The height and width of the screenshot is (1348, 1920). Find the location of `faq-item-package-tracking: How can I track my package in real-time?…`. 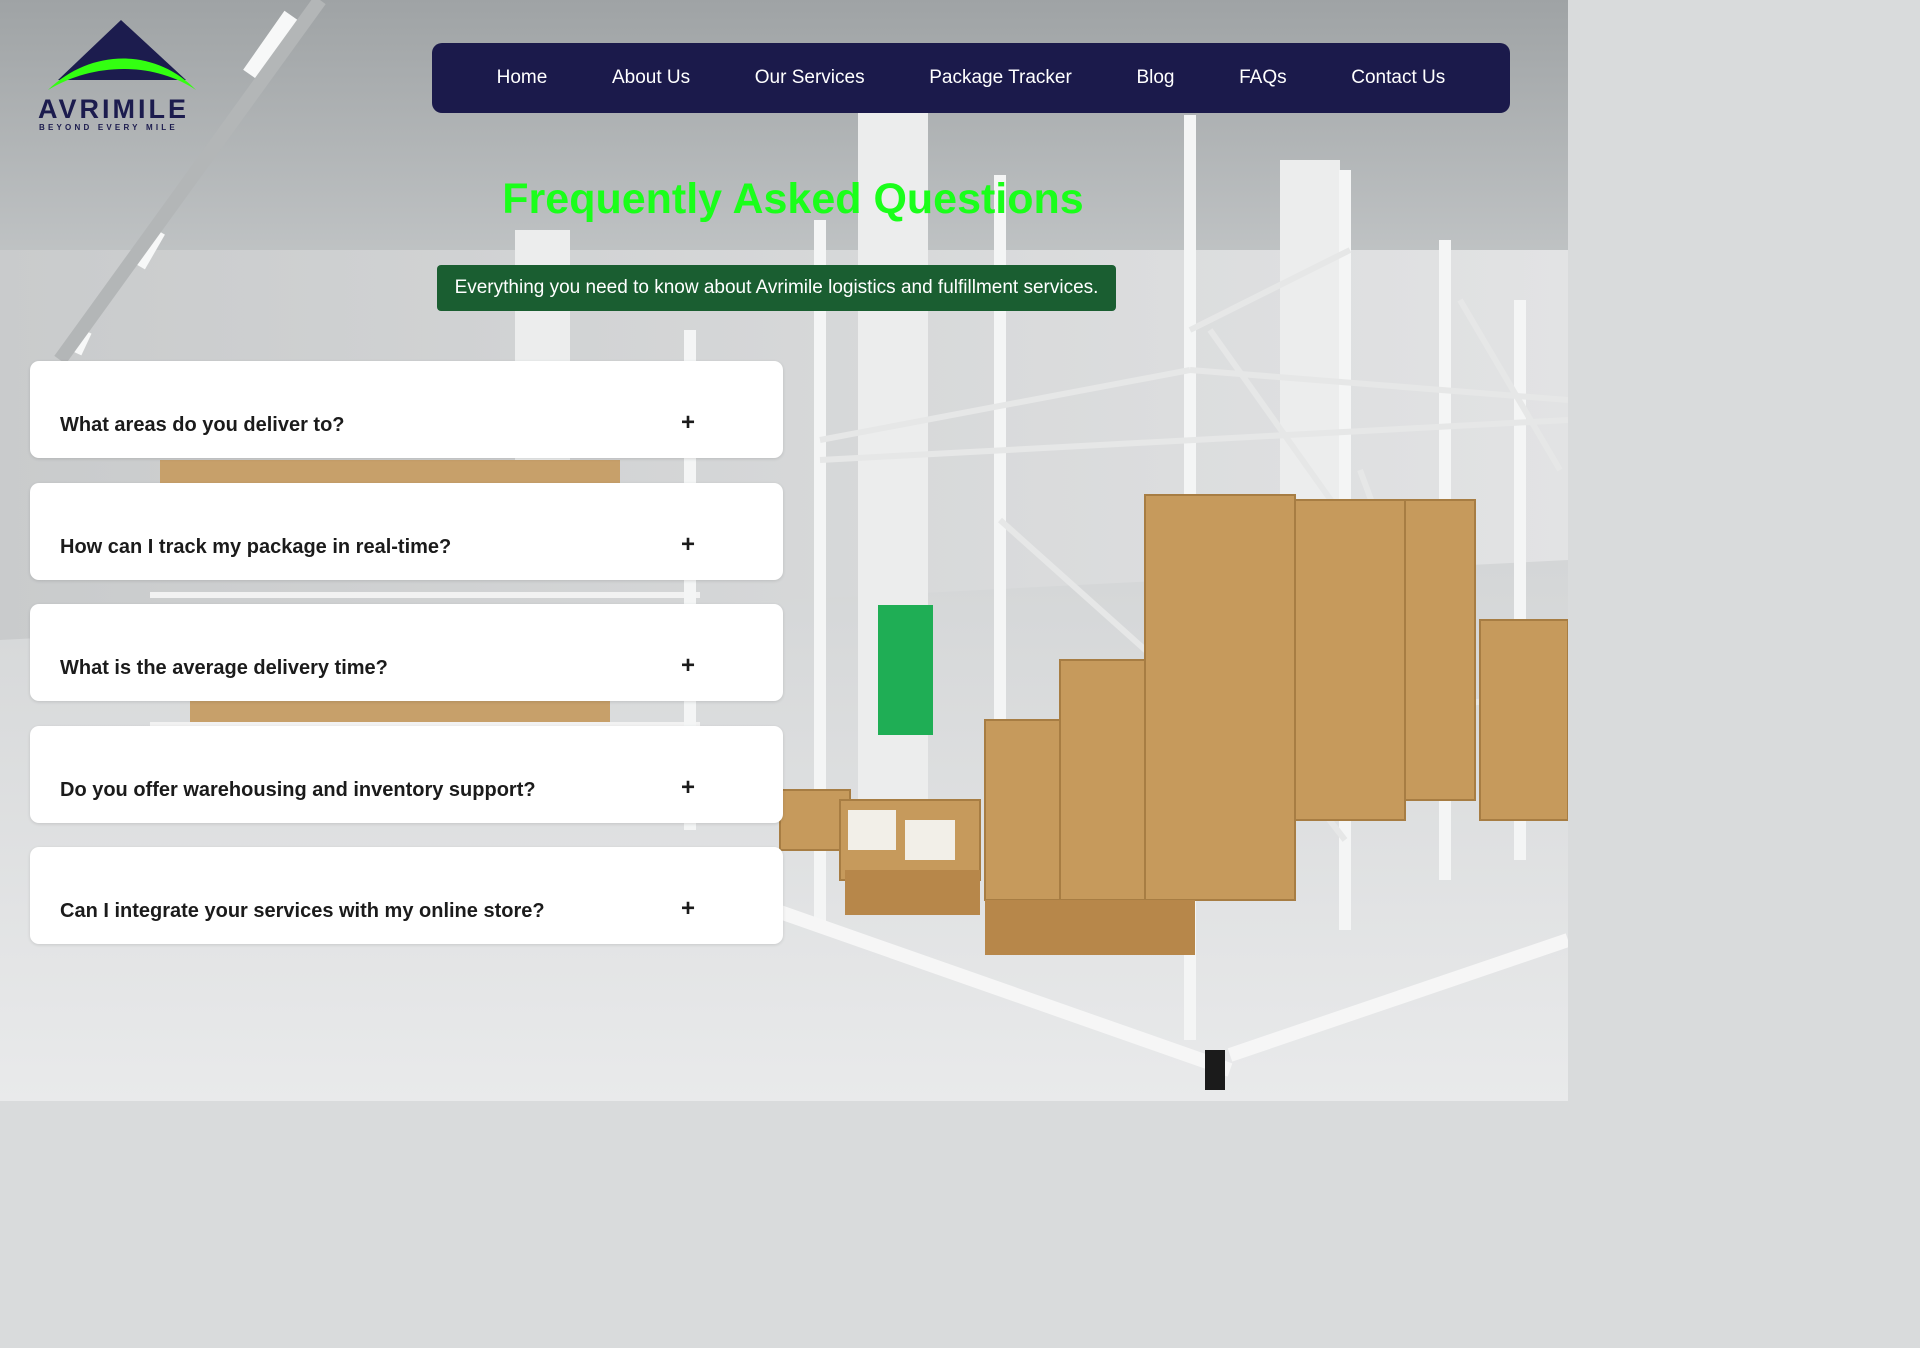

faq-item-package-tracking: How can I track my package in real-time?… is located at coordinates (406, 531).